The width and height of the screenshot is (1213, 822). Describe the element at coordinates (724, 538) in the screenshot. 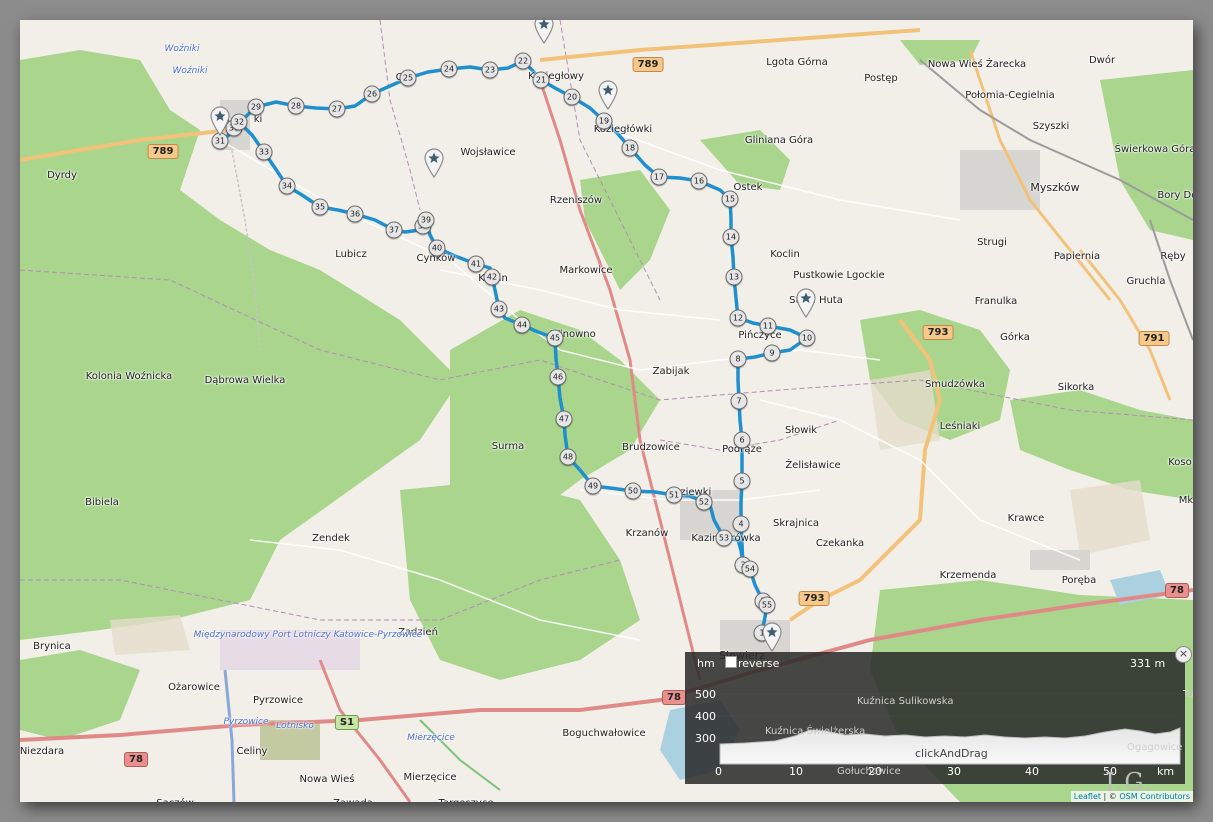

I see `waypoint-53: 53` at that location.